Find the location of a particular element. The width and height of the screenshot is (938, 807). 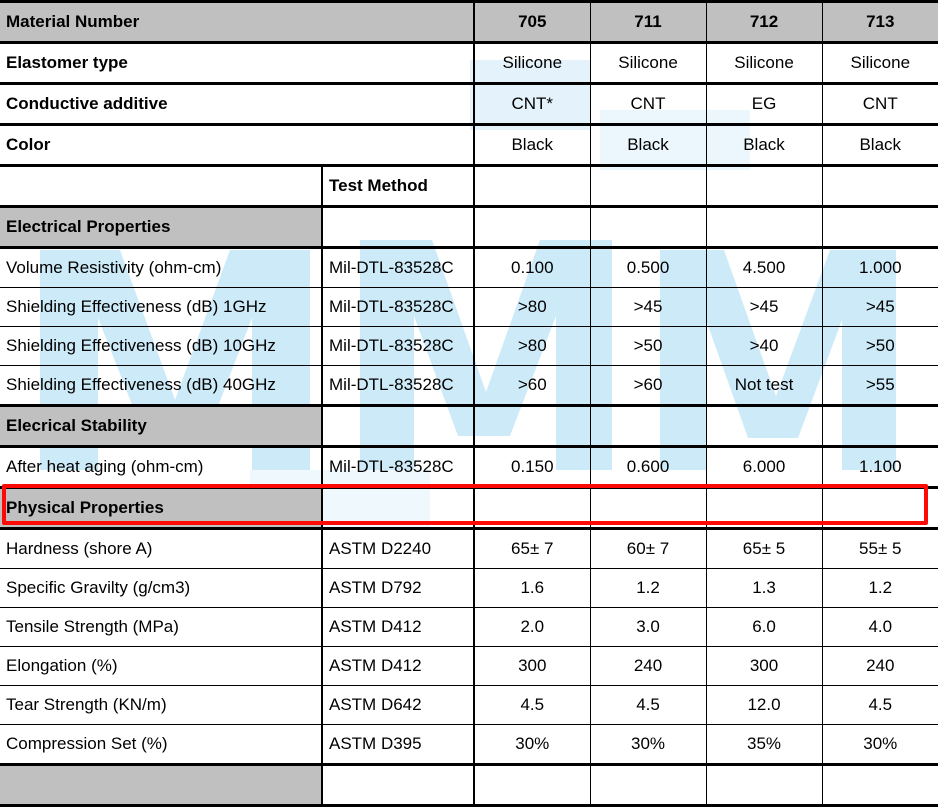

table-row: Conductive additive CNT* CNT EG CNT is located at coordinates (469, 104).